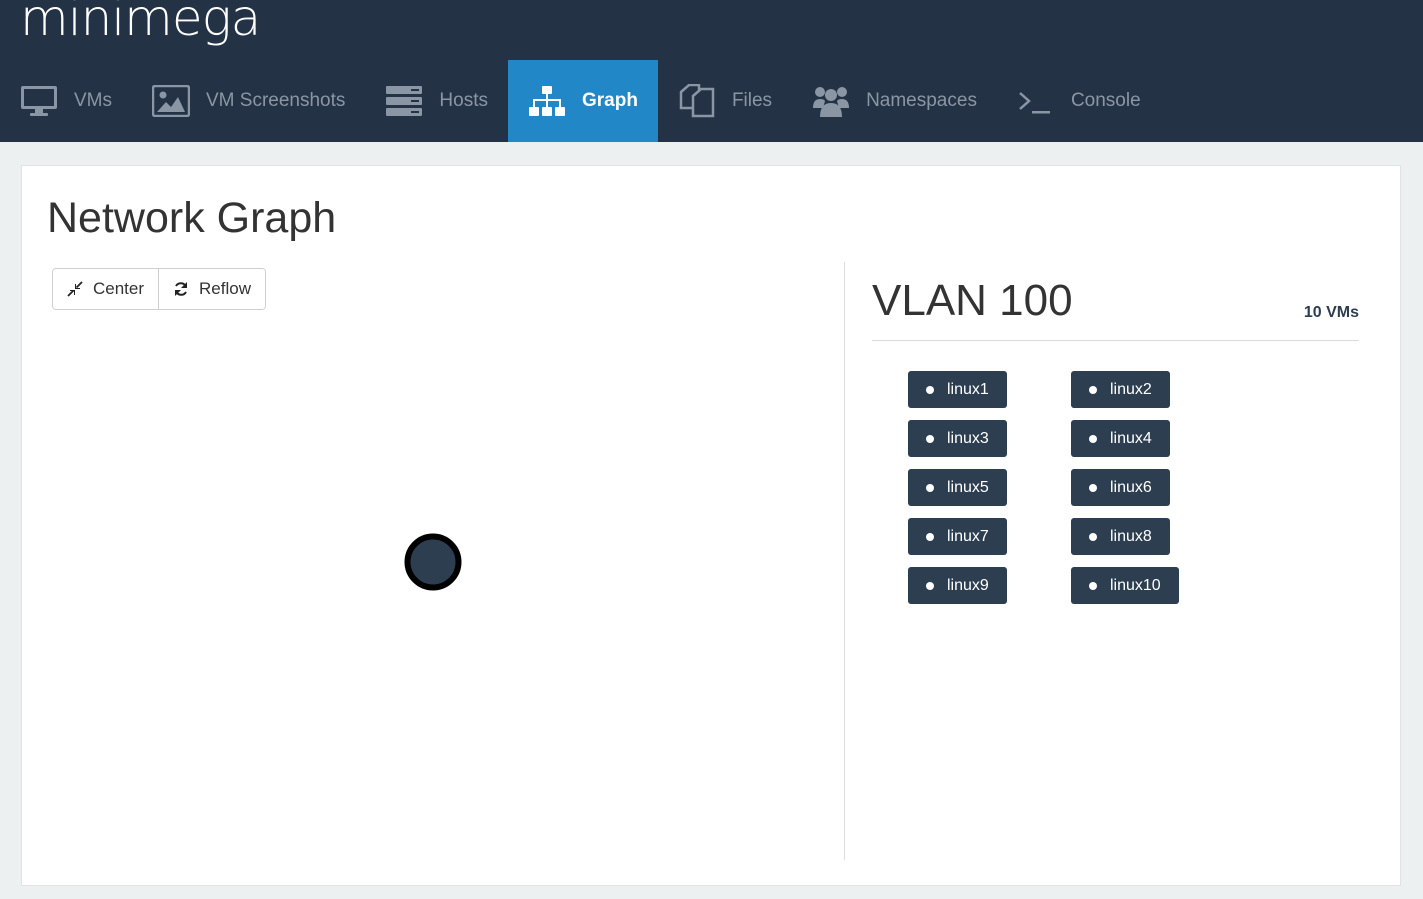 The height and width of the screenshot is (899, 1423). Describe the element at coordinates (436, 101) in the screenshot. I see `tab-hosts: Hosts` at that location.